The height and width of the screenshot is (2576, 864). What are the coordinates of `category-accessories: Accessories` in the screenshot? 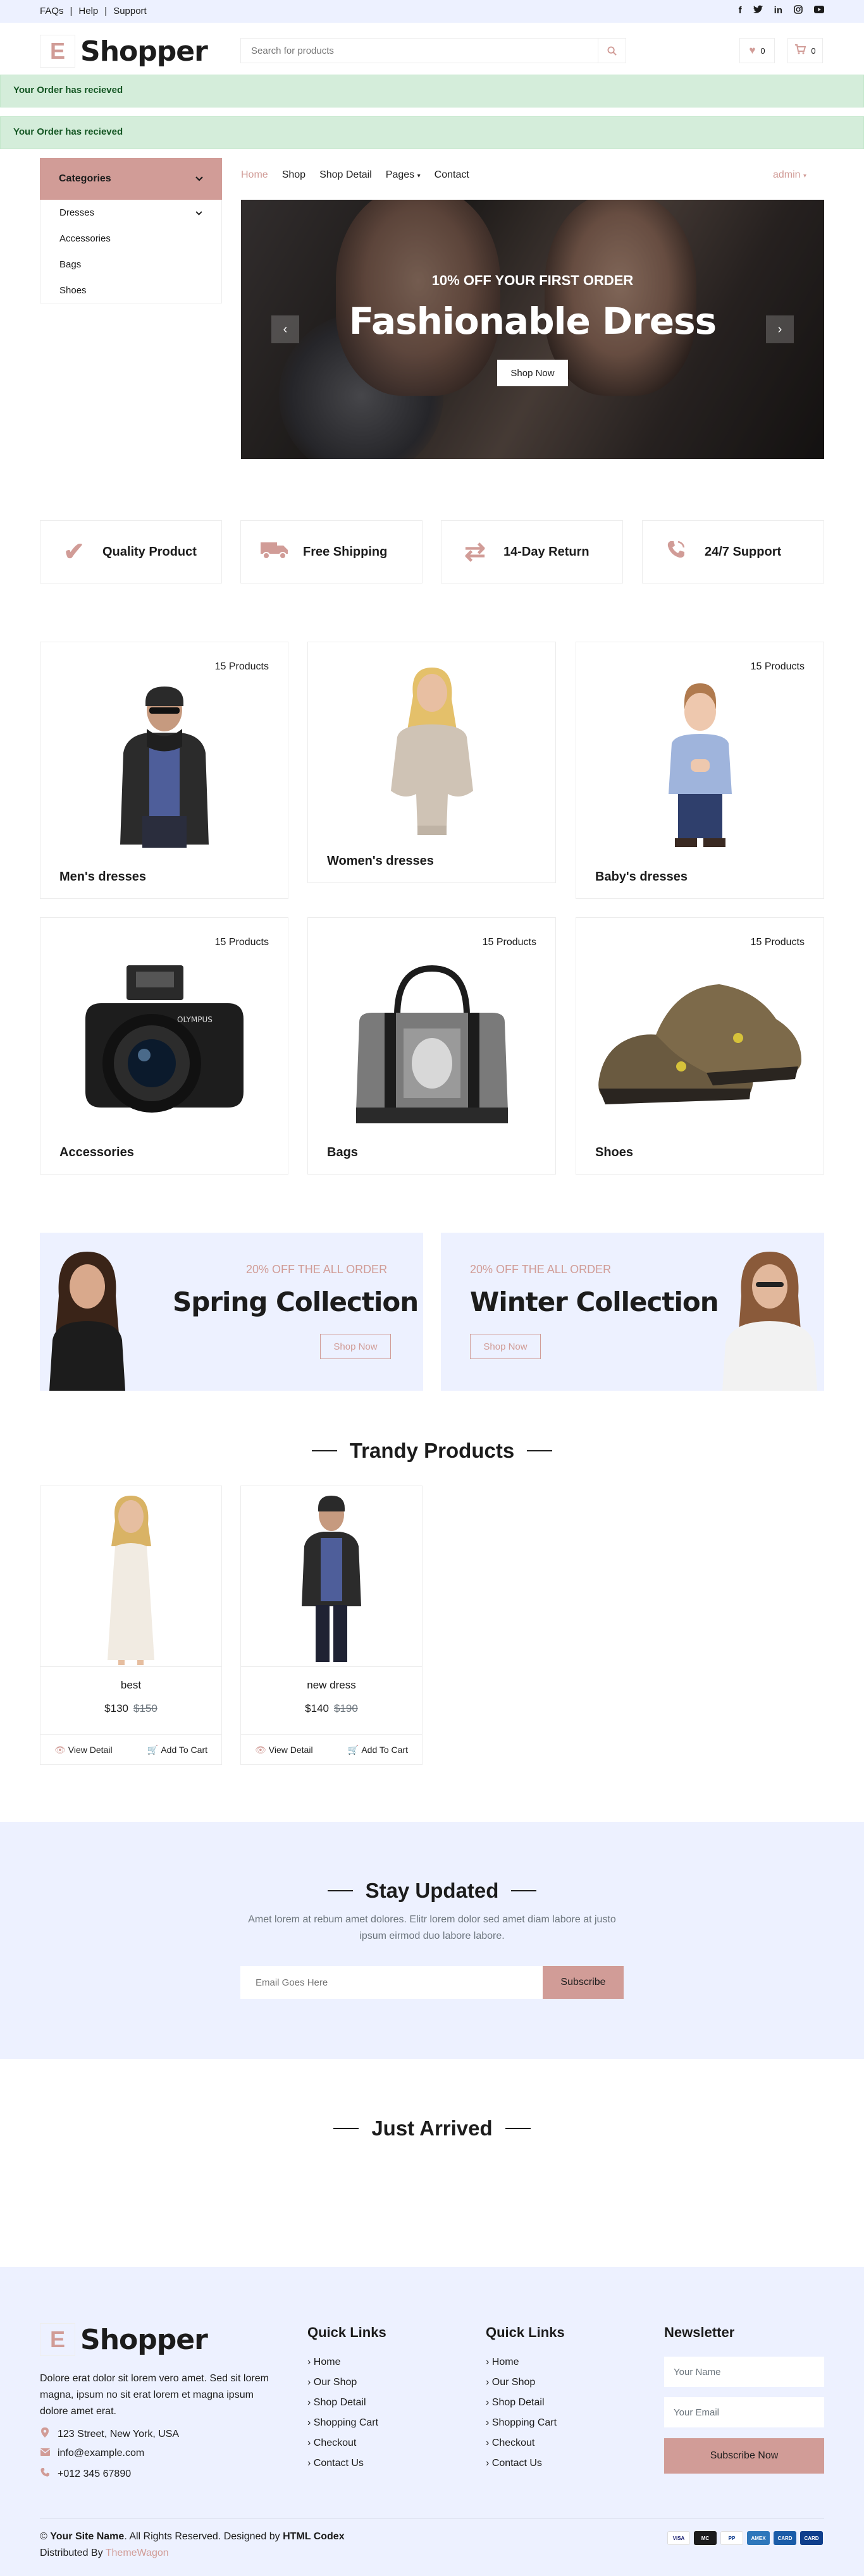 It's located at (131, 239).